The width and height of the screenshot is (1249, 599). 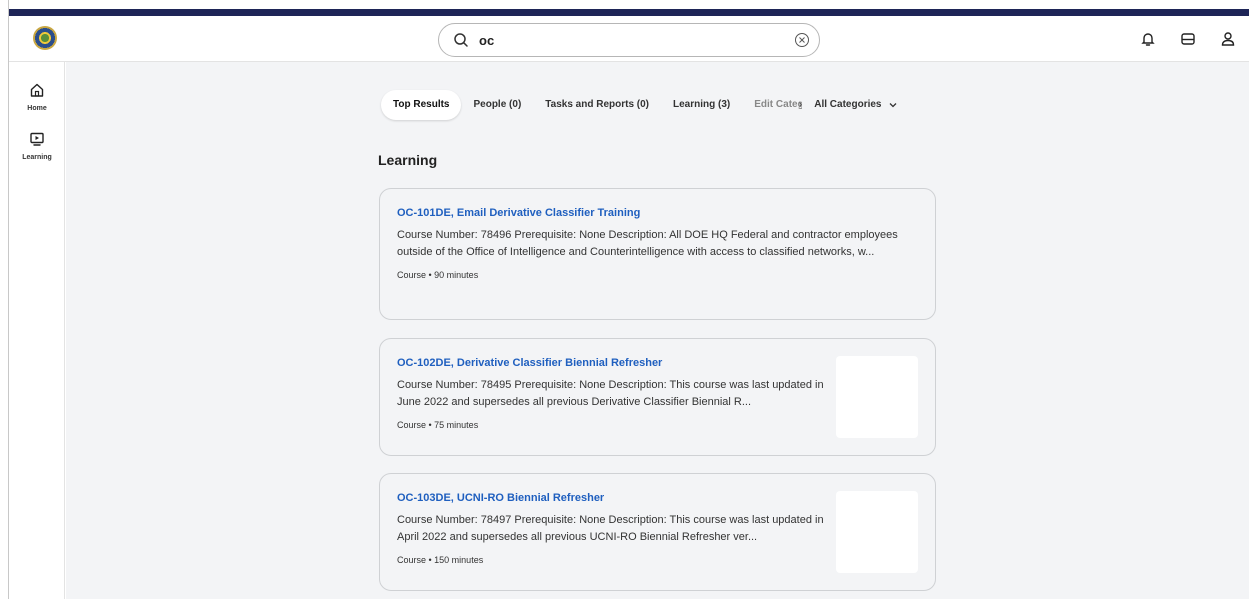 I want to click on search-icon, so click(x=461, y=40).